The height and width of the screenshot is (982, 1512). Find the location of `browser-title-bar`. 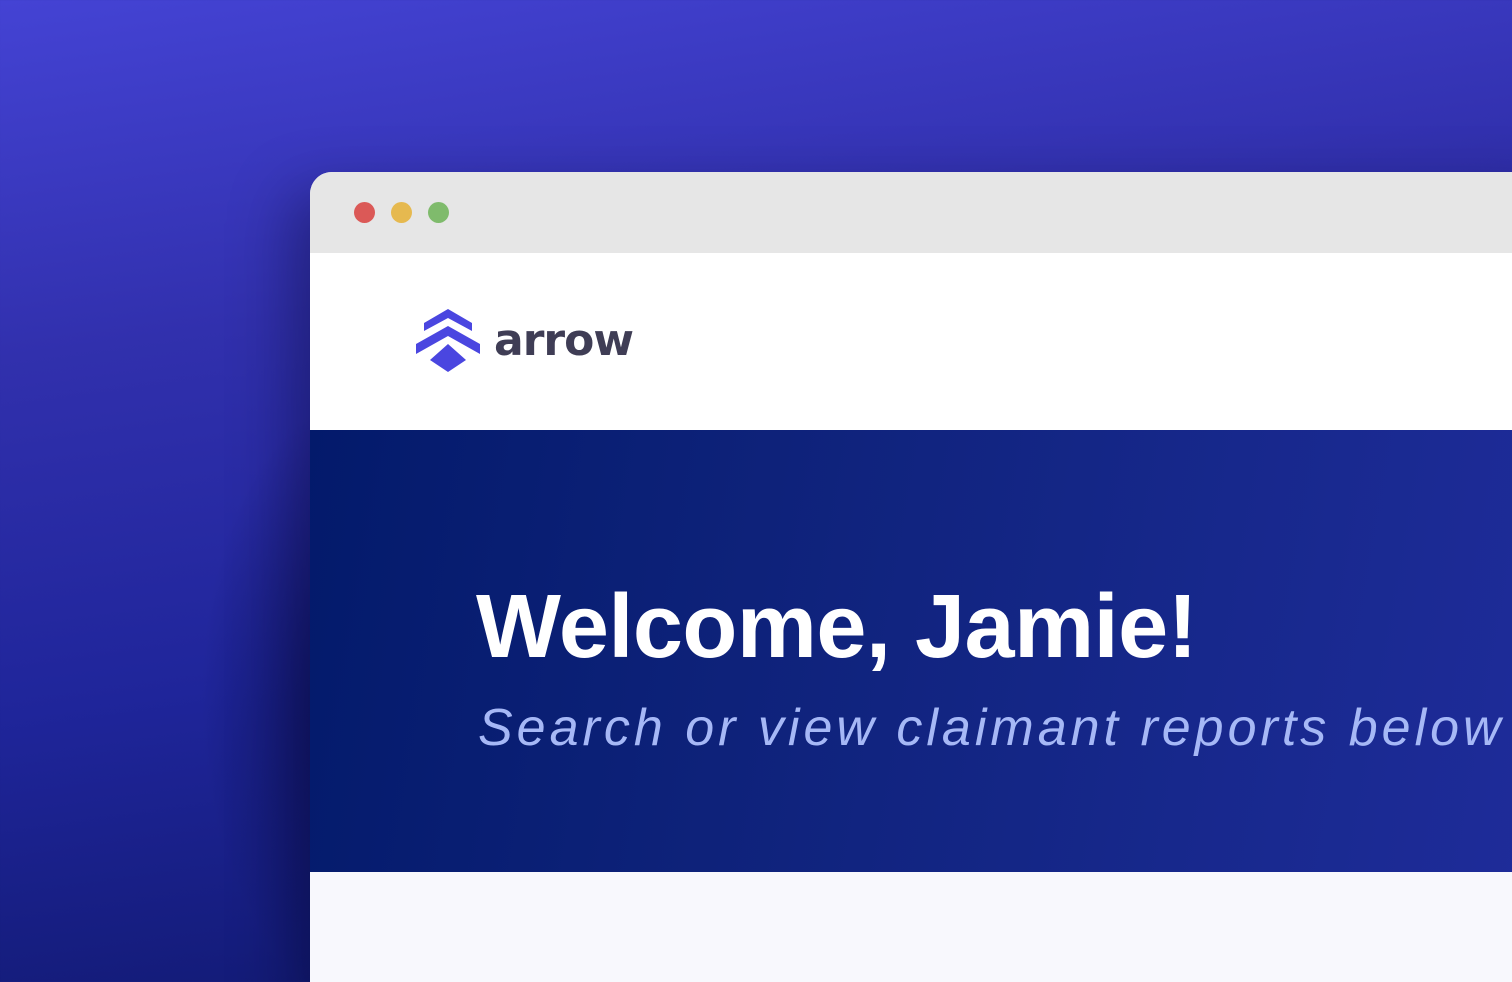

browser-title-bar is located at coordinates (911, 212).